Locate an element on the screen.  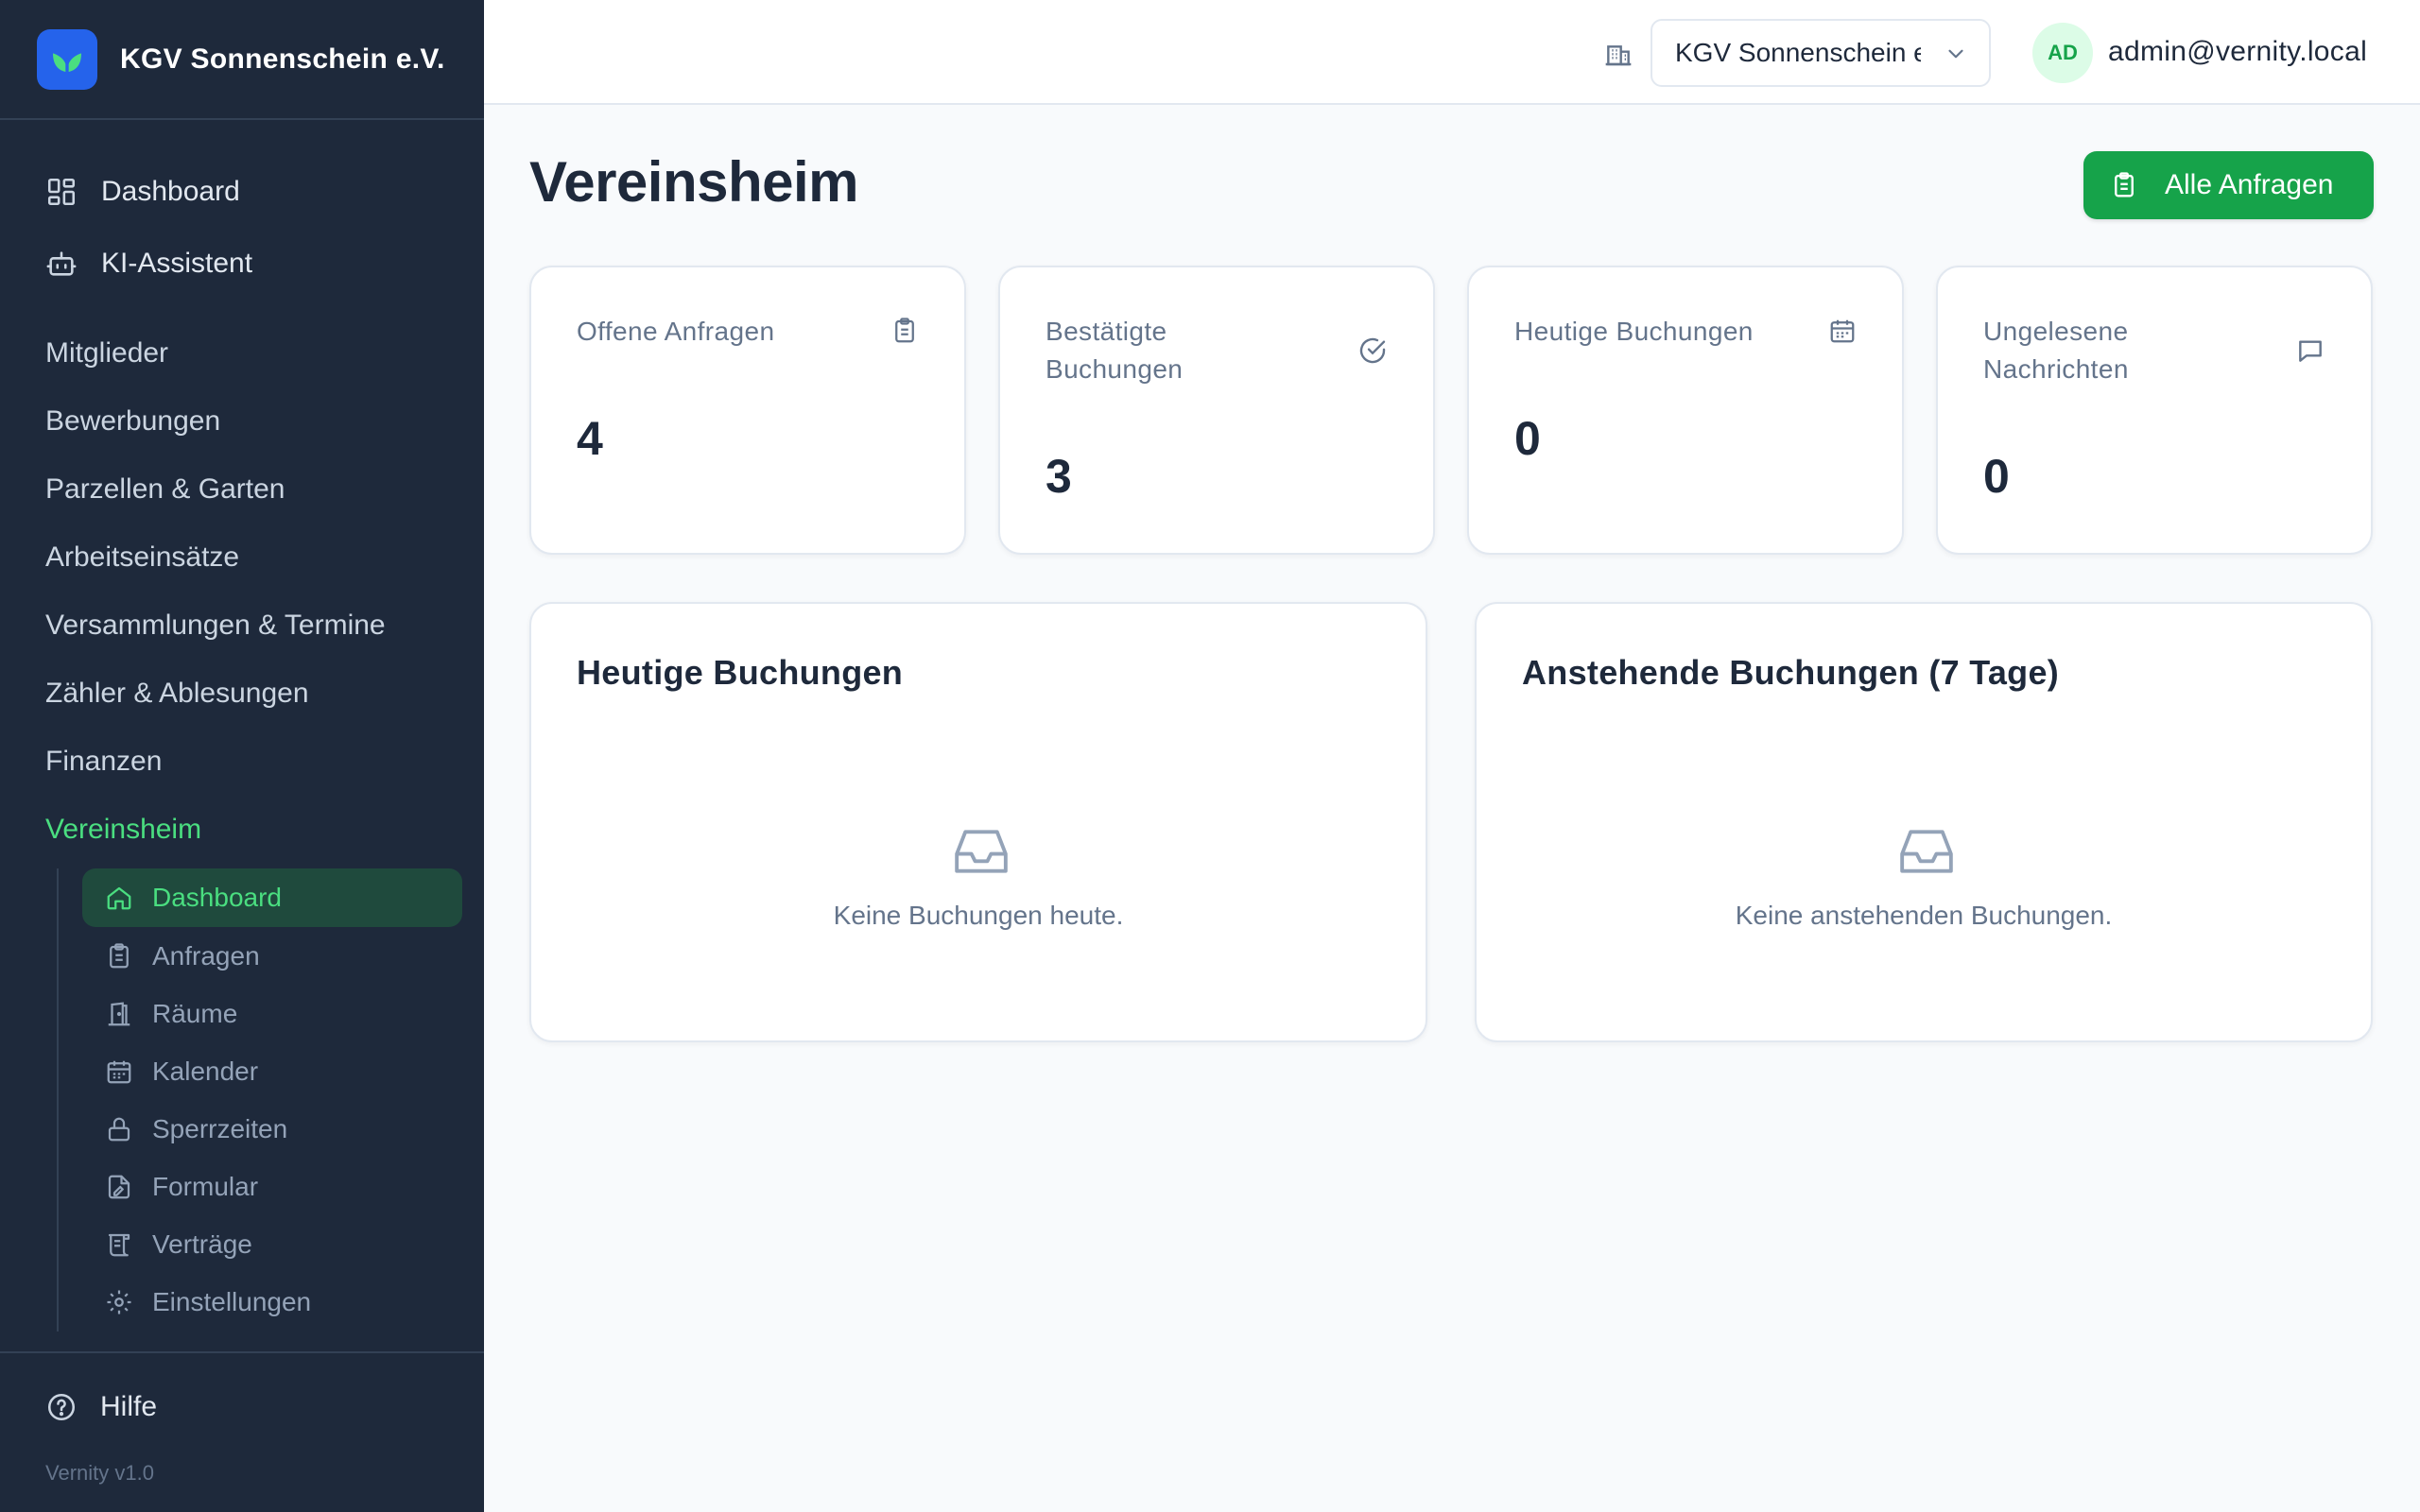
organization-select-value: KGV Sonnenschein e.V. is located at coordinates (1798, 52).